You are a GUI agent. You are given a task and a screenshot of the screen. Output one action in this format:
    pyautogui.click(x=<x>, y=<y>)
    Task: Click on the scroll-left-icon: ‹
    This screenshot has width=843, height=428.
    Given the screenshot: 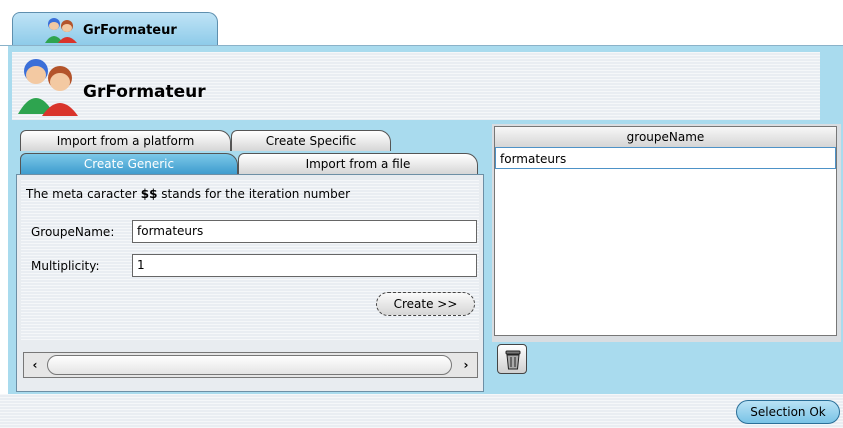 What is the action you would take?
    pyautogui.click(x=35, y=365)
    